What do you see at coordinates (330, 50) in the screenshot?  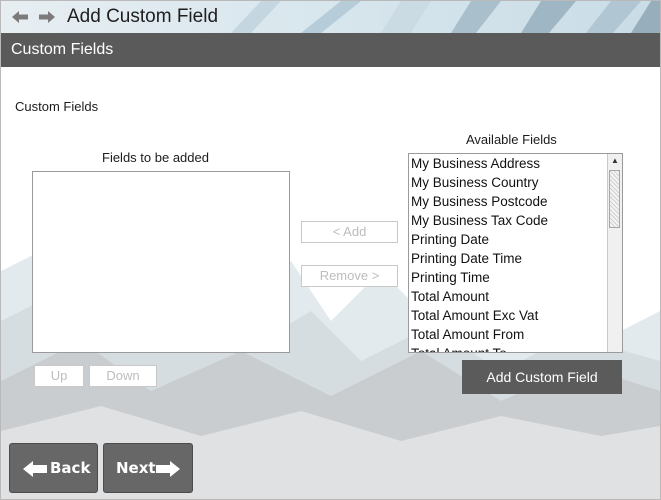 I see `section-header: Custom Fields` at bounding box center [330, 50].